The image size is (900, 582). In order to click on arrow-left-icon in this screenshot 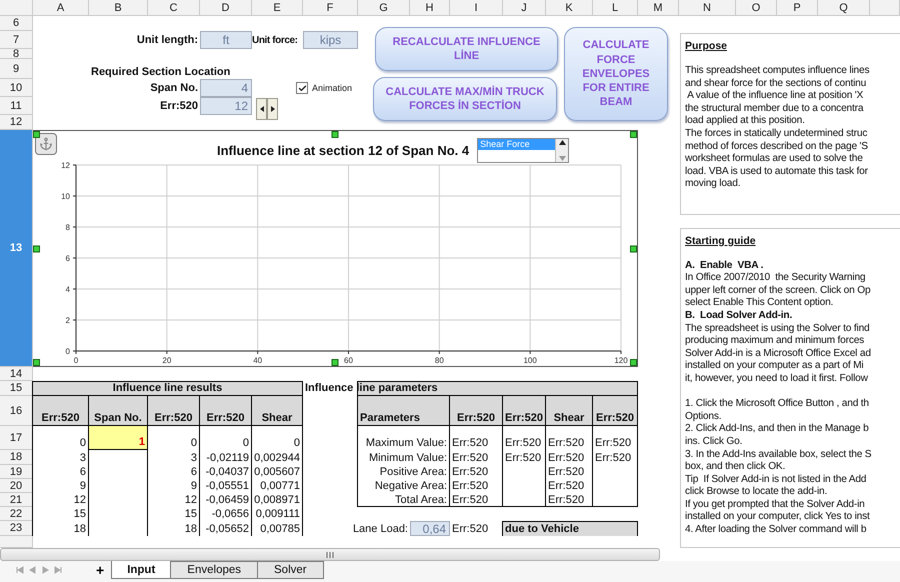, I will do `click(262, 109)`.